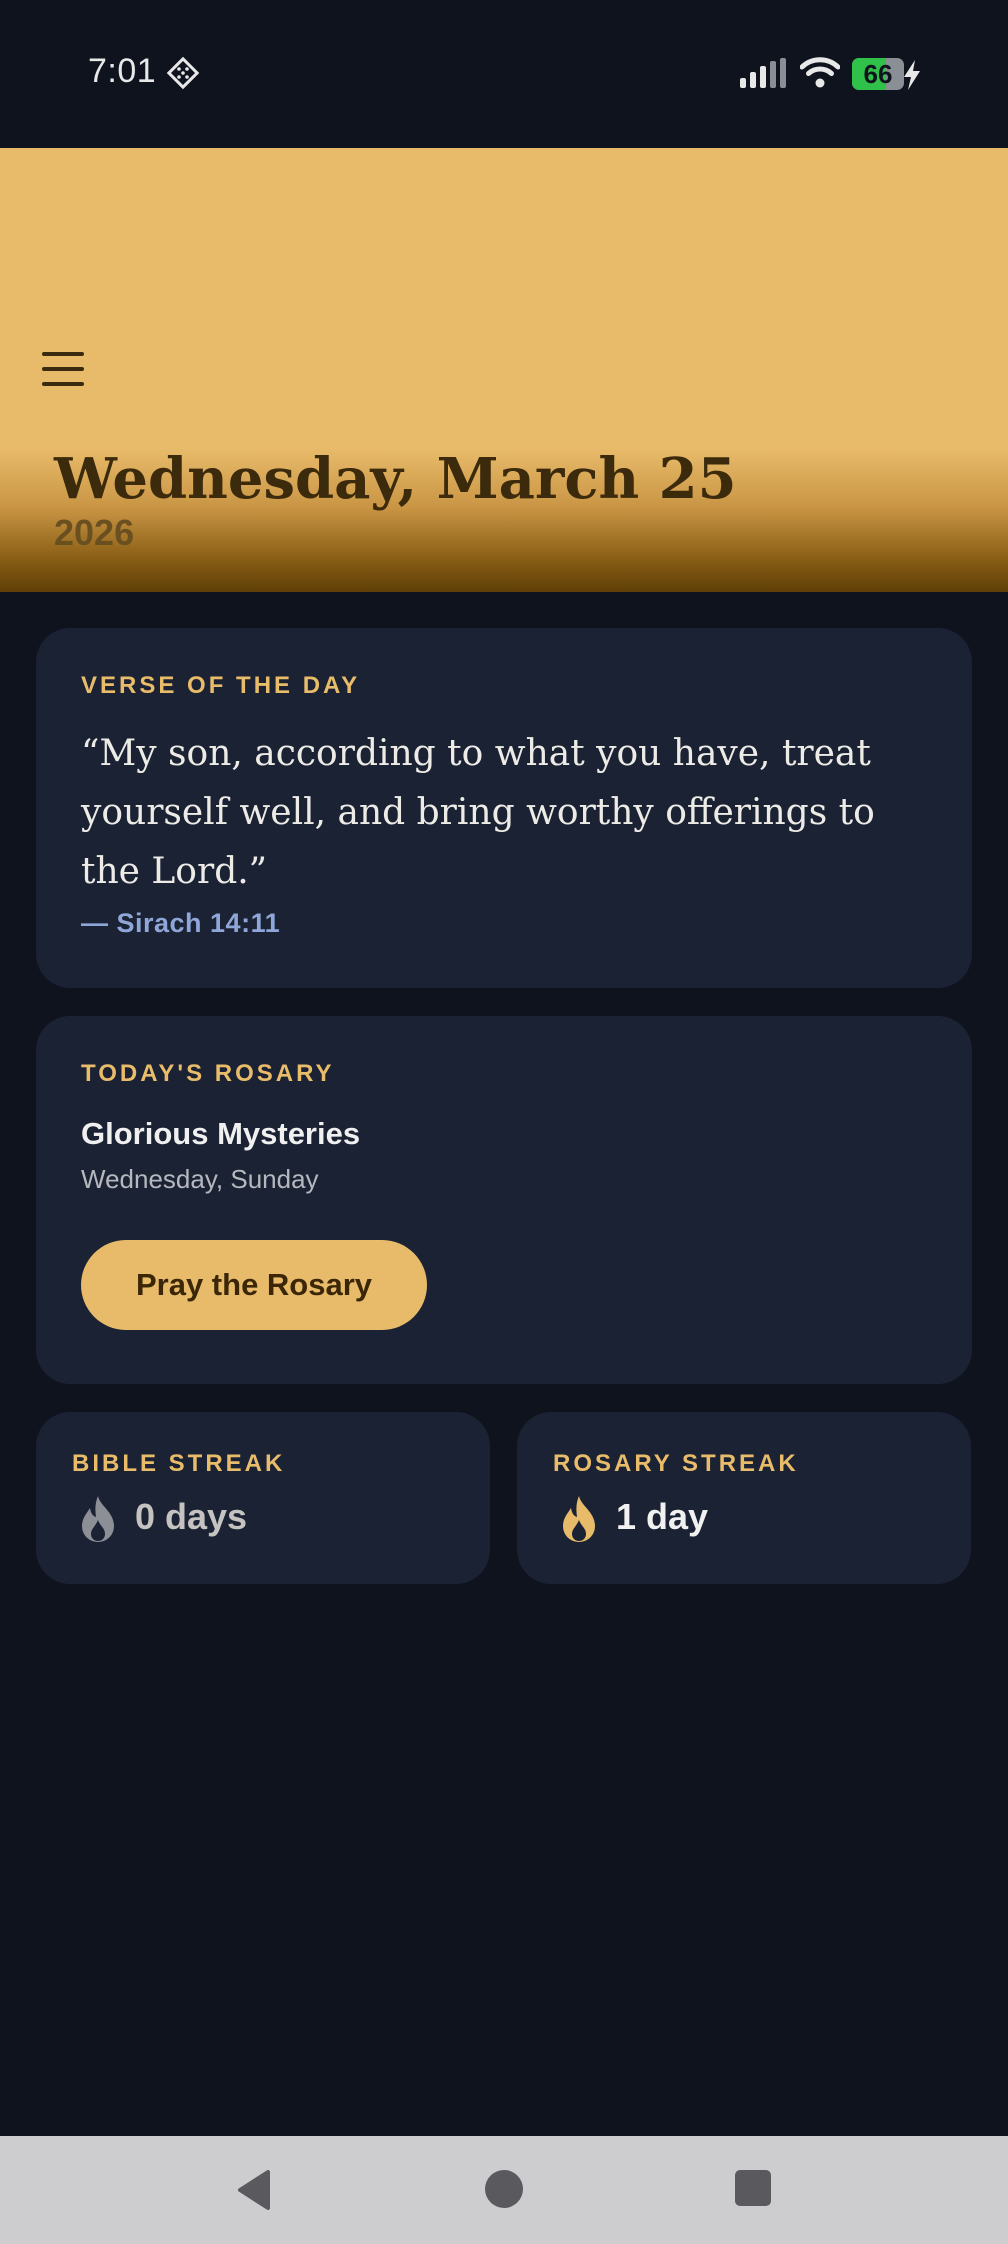 The height and width of the screenshot is (2244, 1008). Describe the element at coordinates (676, 1463) in the screenshot. I see `rosary-streak-label: ROSARY STREAK` at that location.